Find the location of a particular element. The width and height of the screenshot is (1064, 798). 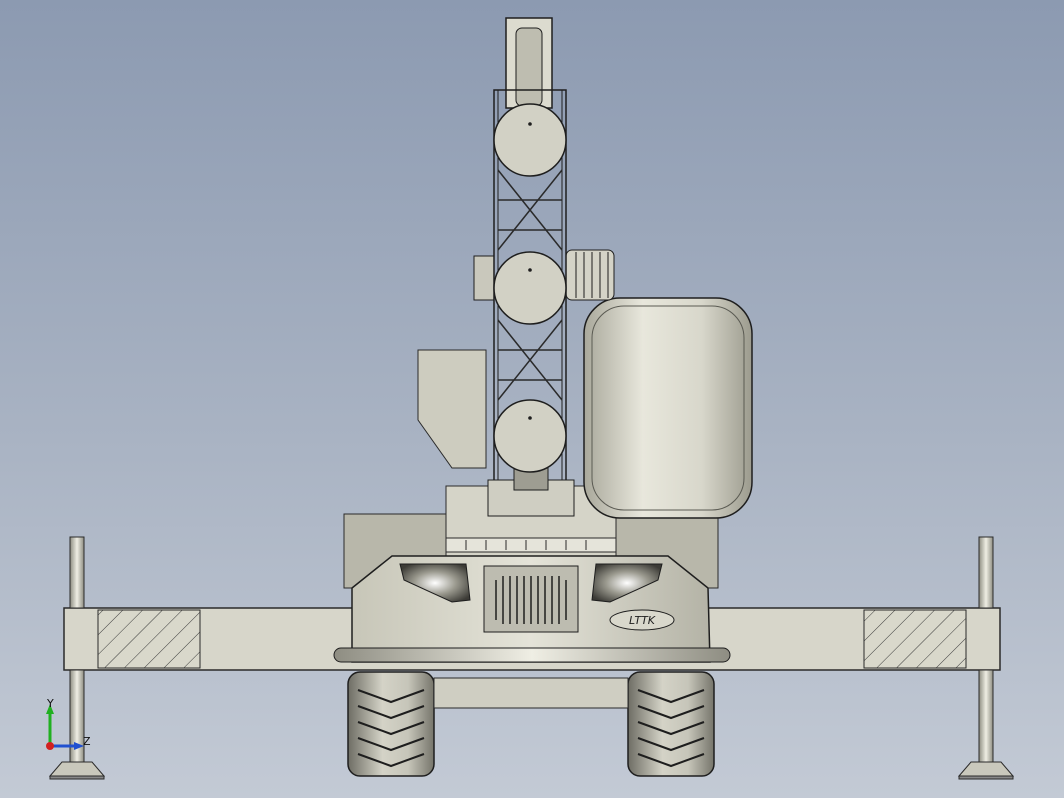

x-axis-dot is located at coordinates (50, 746).